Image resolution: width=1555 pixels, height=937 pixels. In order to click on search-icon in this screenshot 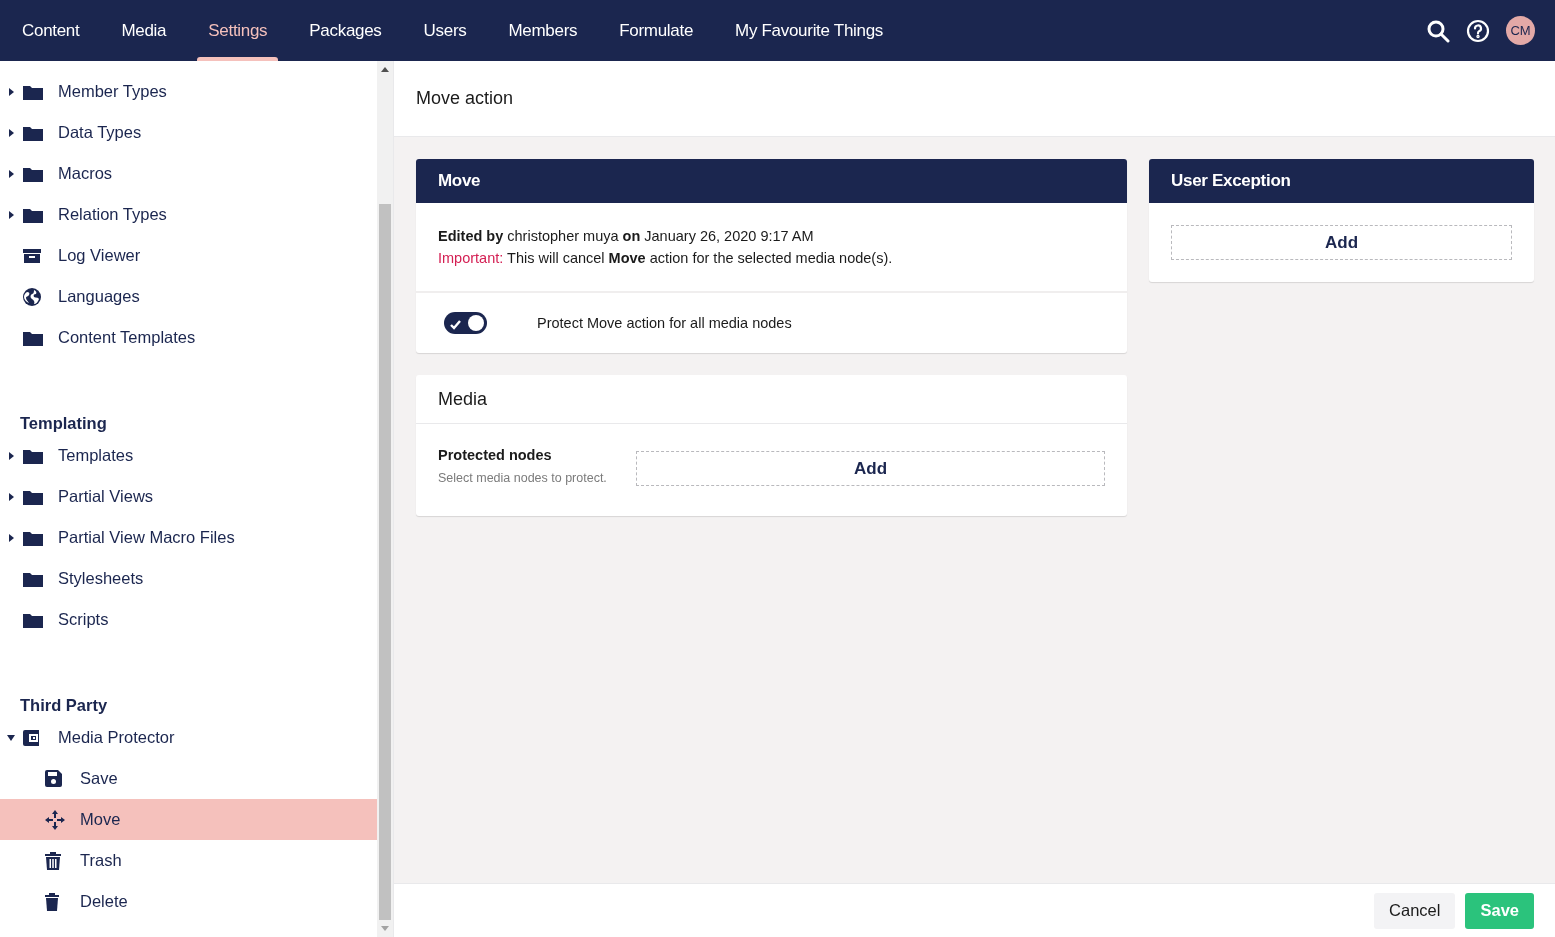, I will do `click(1438, 30)`.